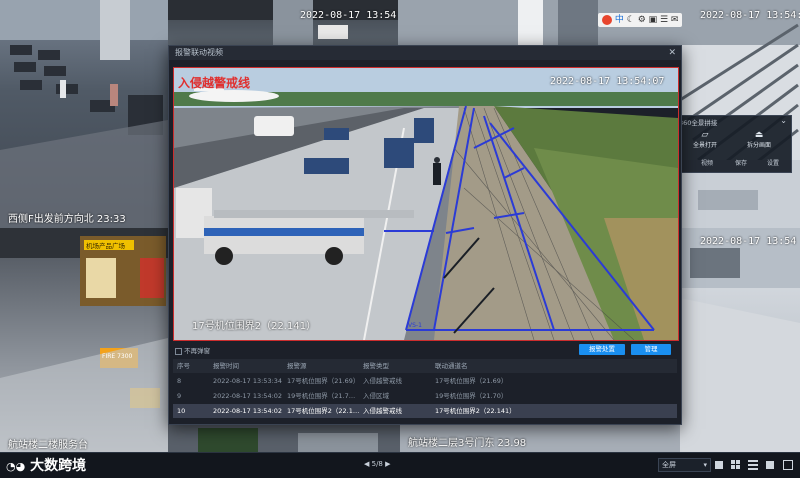  What do you see at coordinates (376, 366) in the screenshot?
I see `header-type: 报警类型` at bounding box center [376, 366].